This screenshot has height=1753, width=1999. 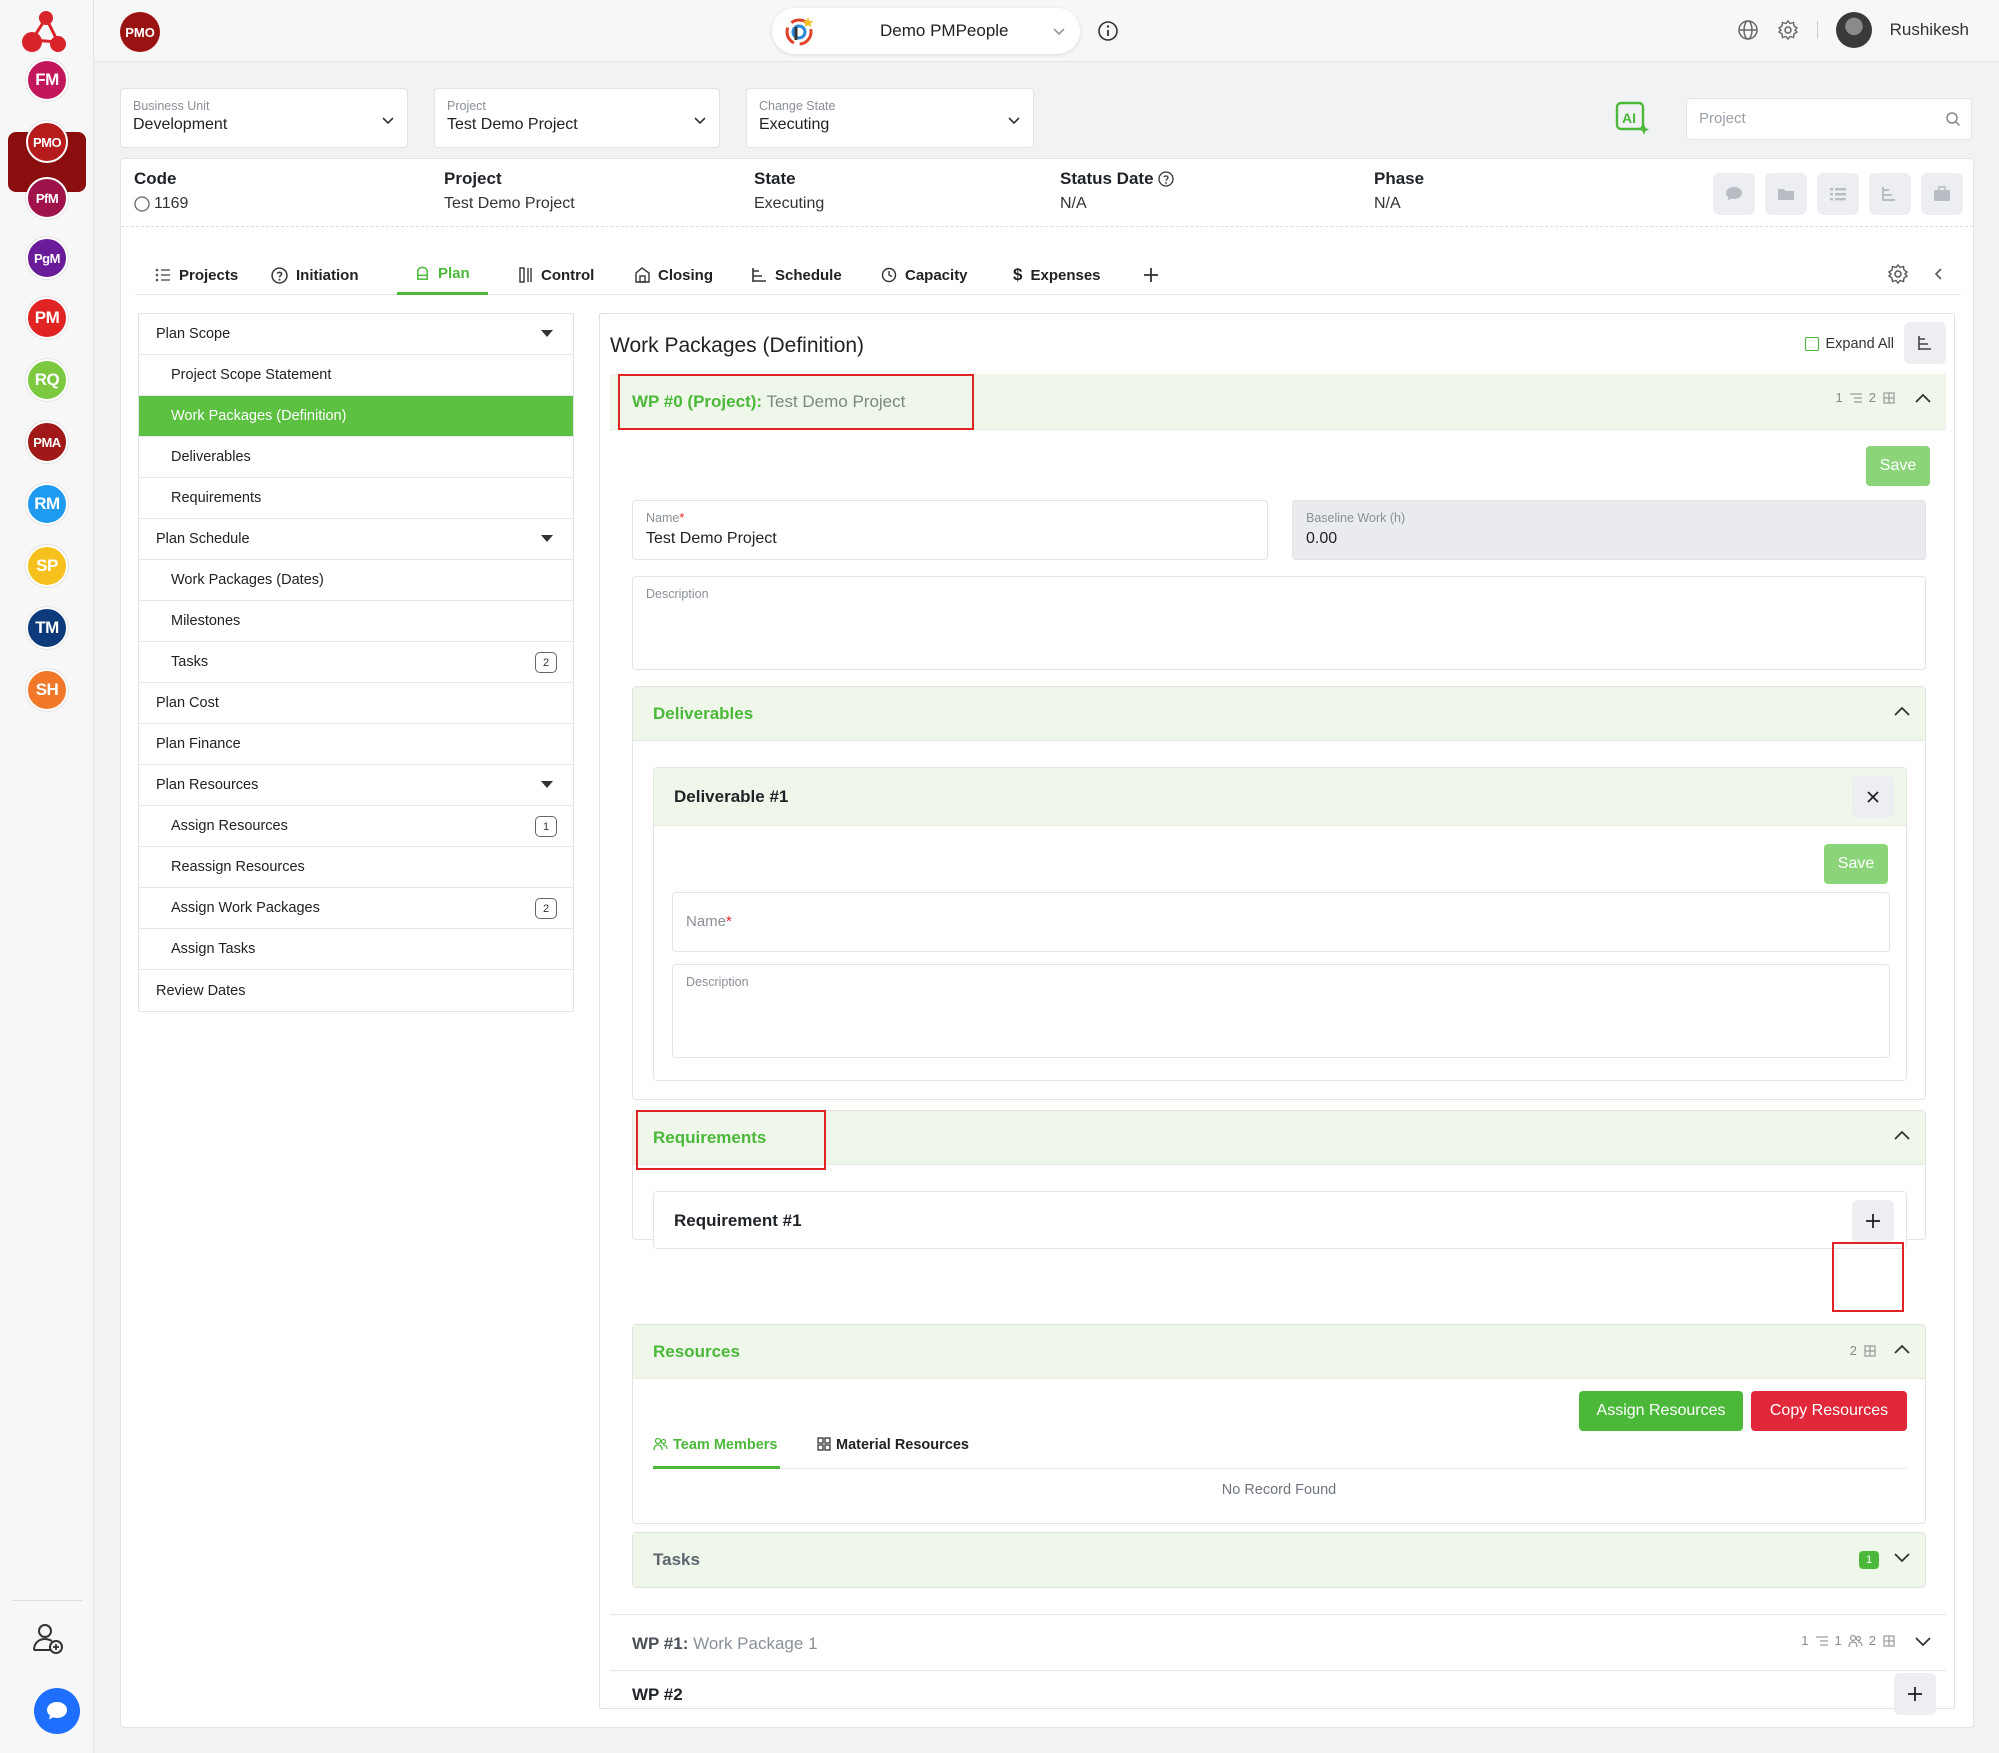 What do you see at coordinates (1057, 275) in the screenshot?
I see `tab-expenses: $ Expenses` at bounding box center [1057, 275].